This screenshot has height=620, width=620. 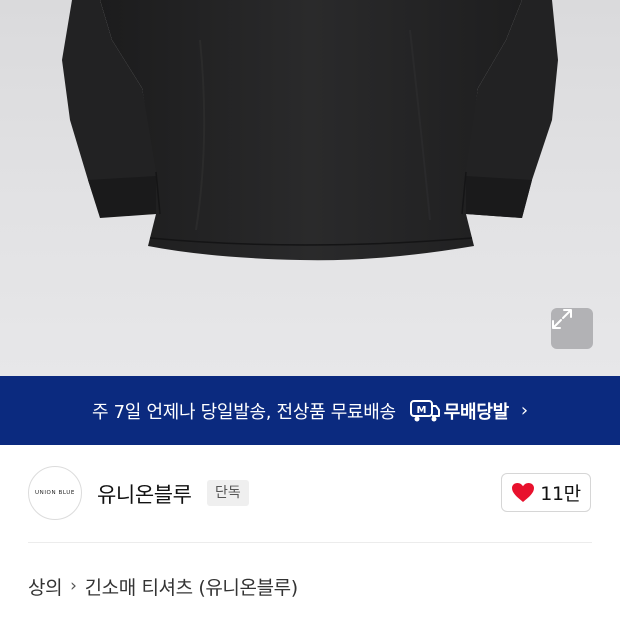 I want to click on free-shipping-banner: 주 7일 언제나 당일발송, 전상품 무료배송 M 무배당발 ›, so click(x=310, y=410).